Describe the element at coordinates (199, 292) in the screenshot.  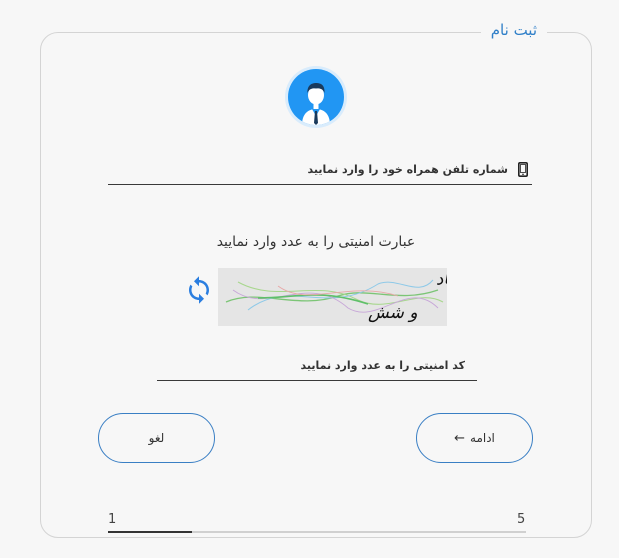
I see `refresh-icon` at that location.